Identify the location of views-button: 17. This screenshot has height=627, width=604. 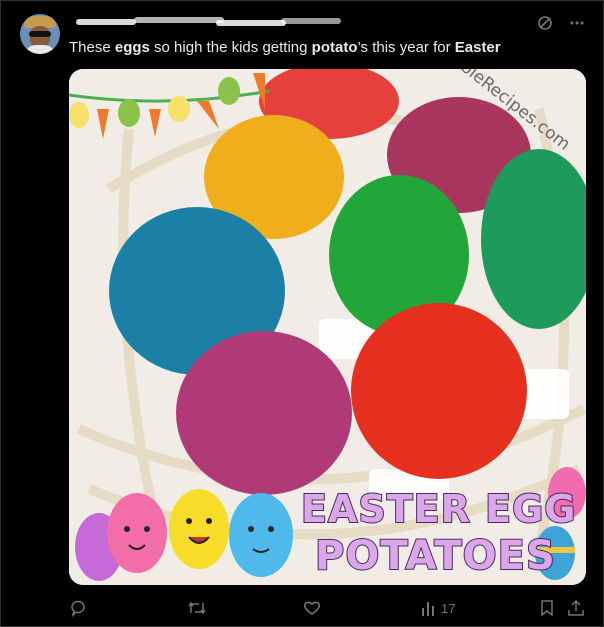
(438, 608).